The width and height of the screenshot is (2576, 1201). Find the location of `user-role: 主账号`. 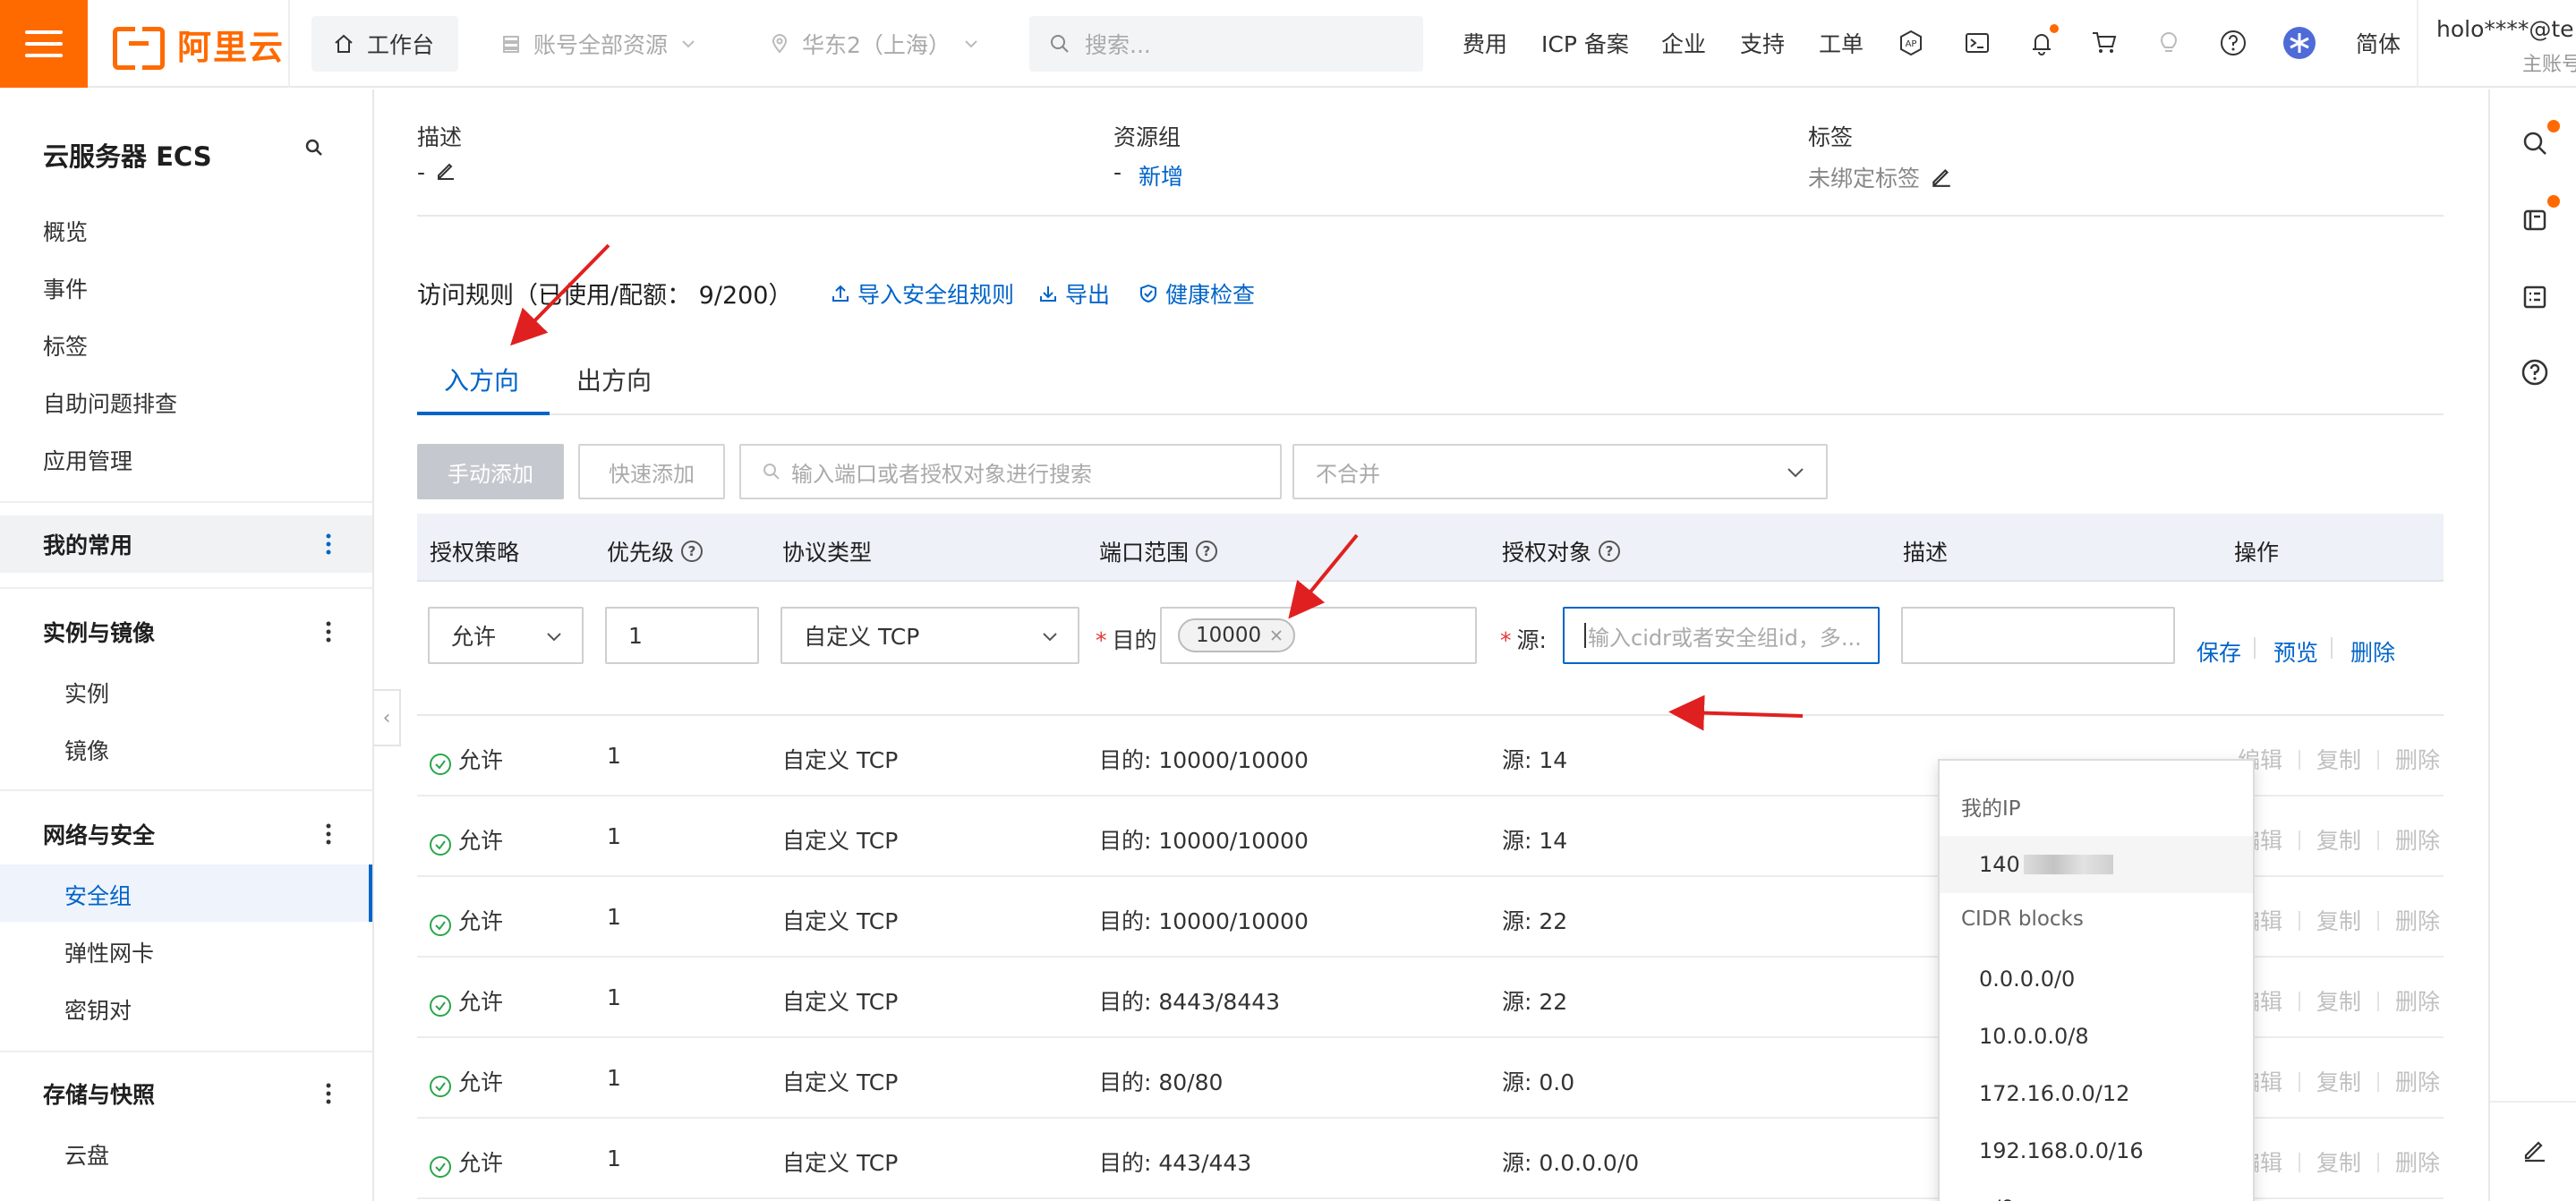

user-role: 主账号 is located at coordinates (2549, 65).